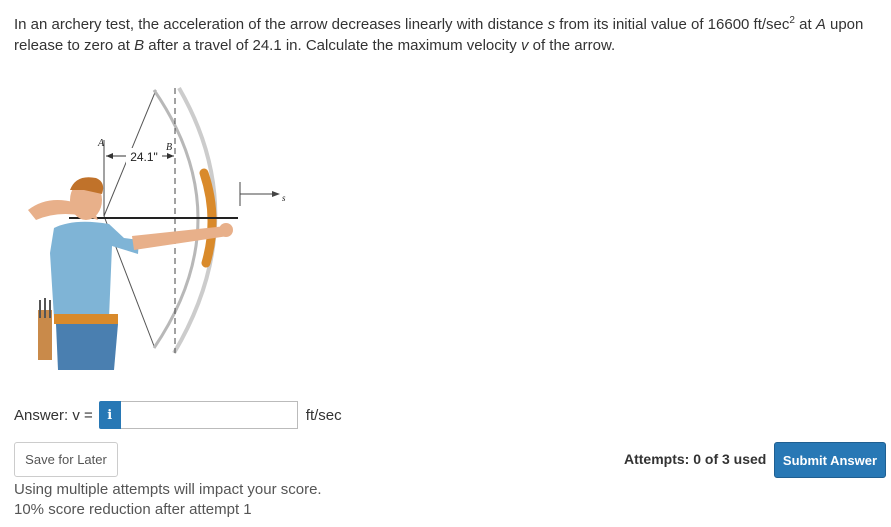 This screenshot has height=527, width=891. I want to click on label-a: A, so click(101, 143).